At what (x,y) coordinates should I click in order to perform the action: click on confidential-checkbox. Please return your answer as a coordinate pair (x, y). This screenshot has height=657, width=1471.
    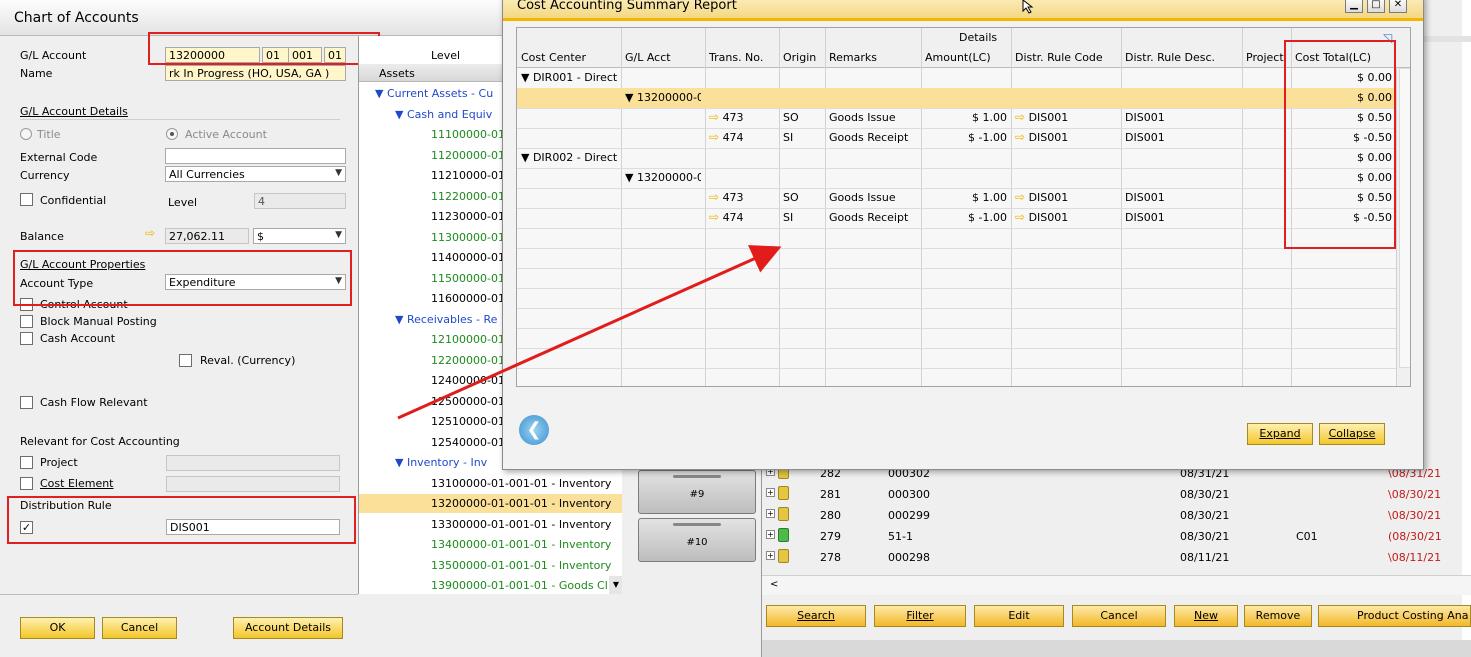
    Looking at the image, I should click on (26, 199).